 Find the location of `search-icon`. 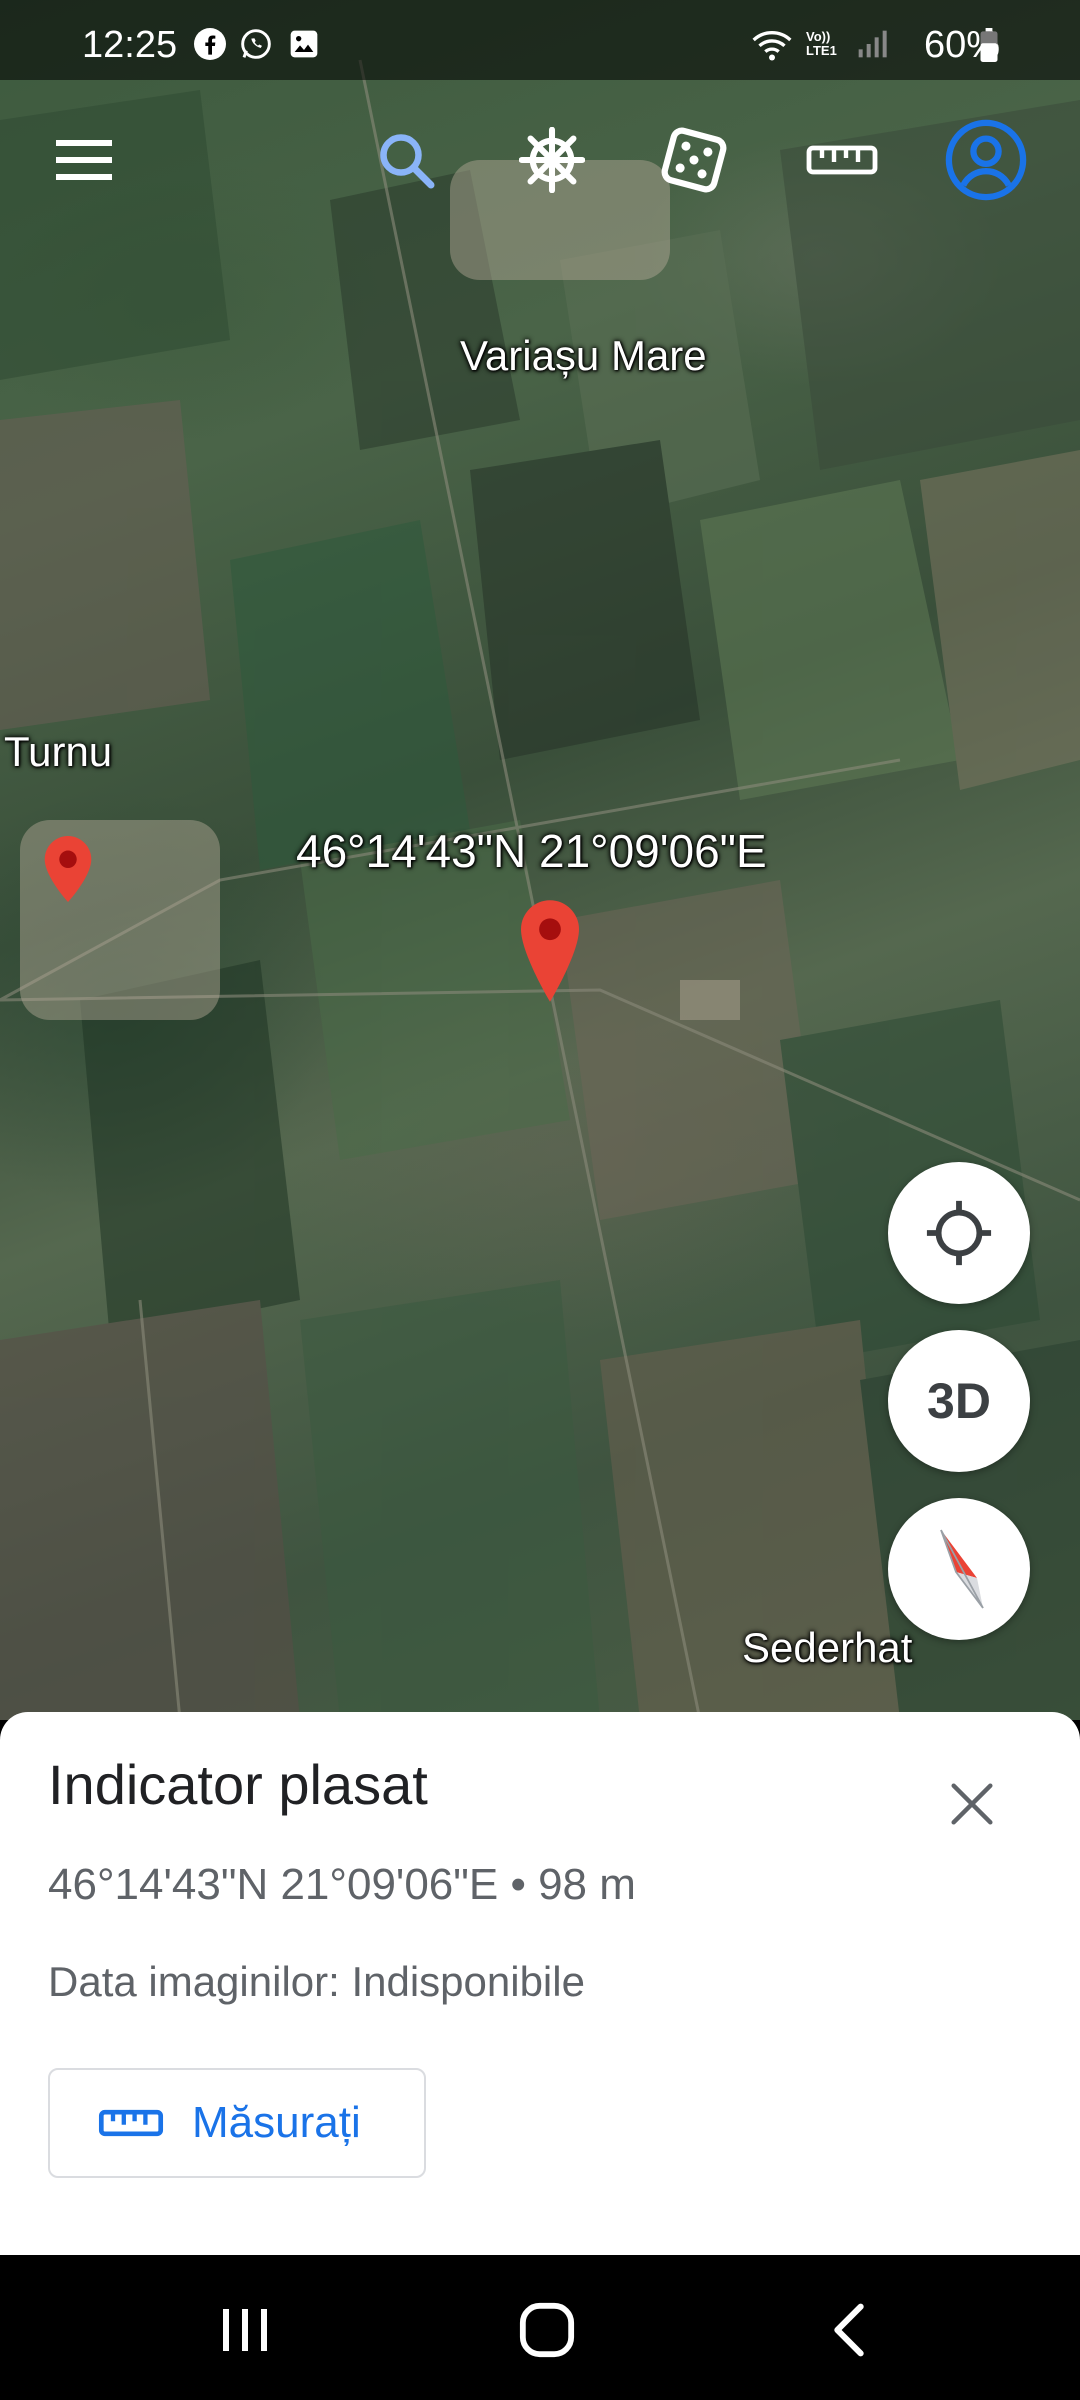

search-icon is located at coordinates (407, 161).